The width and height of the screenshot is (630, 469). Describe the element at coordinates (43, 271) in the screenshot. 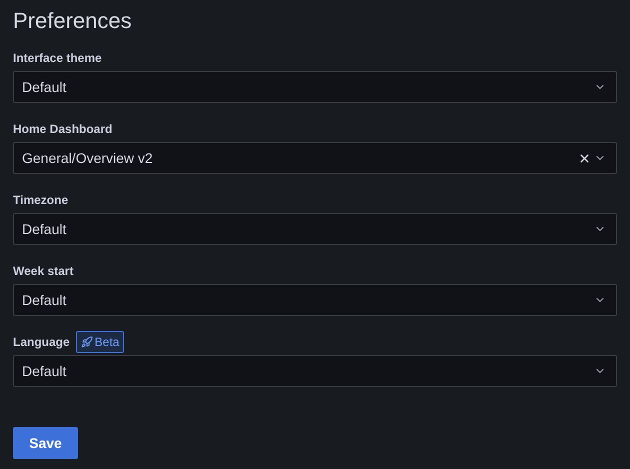

I see `field-label: Week start` at that location.